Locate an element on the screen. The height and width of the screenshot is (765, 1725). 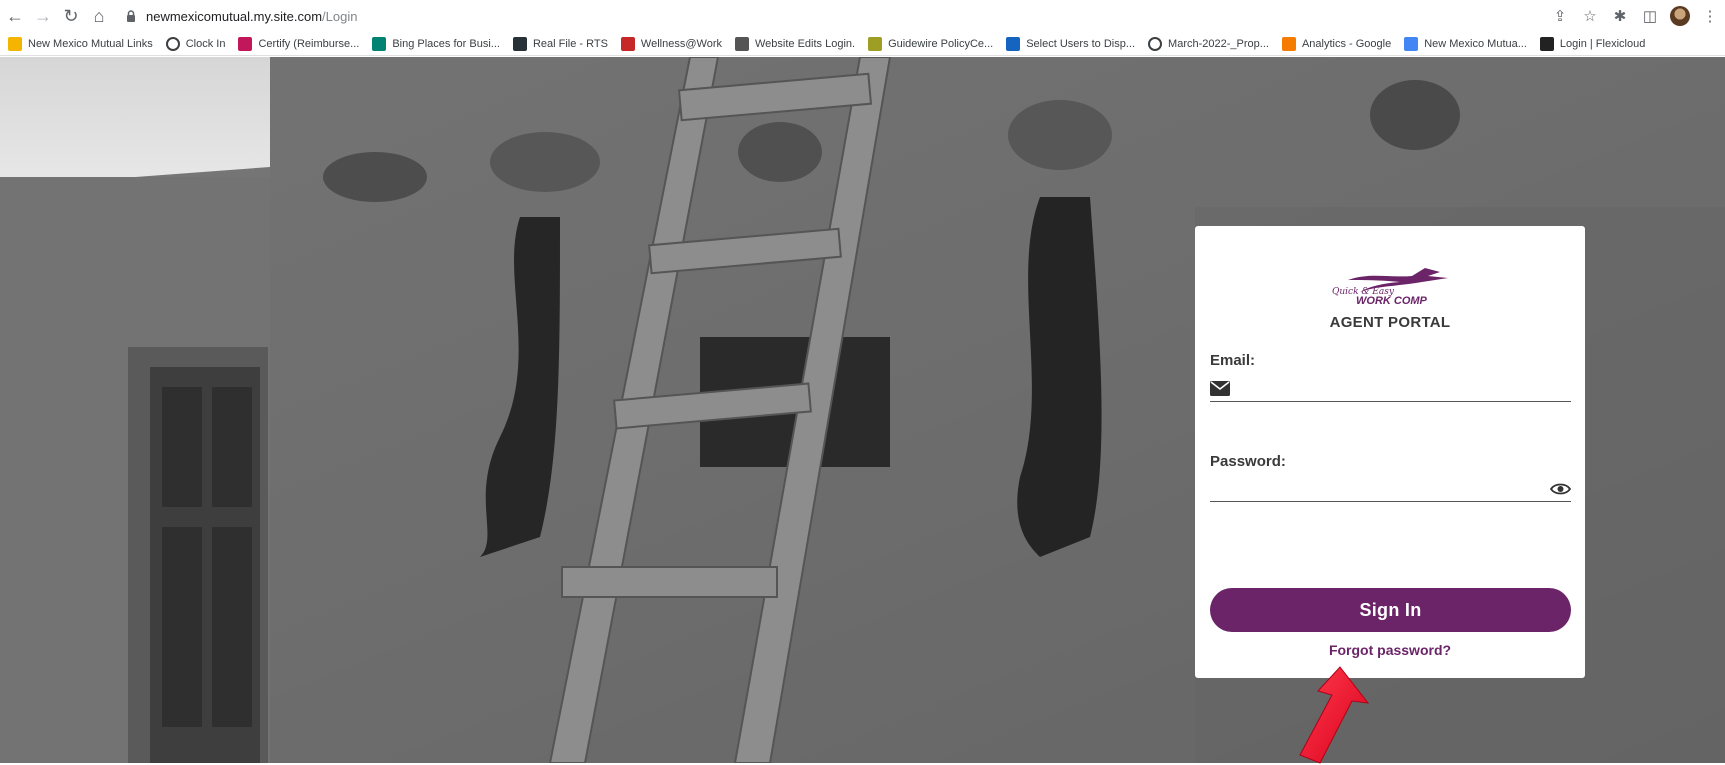
avatar is located at coordinates (1680, 16).